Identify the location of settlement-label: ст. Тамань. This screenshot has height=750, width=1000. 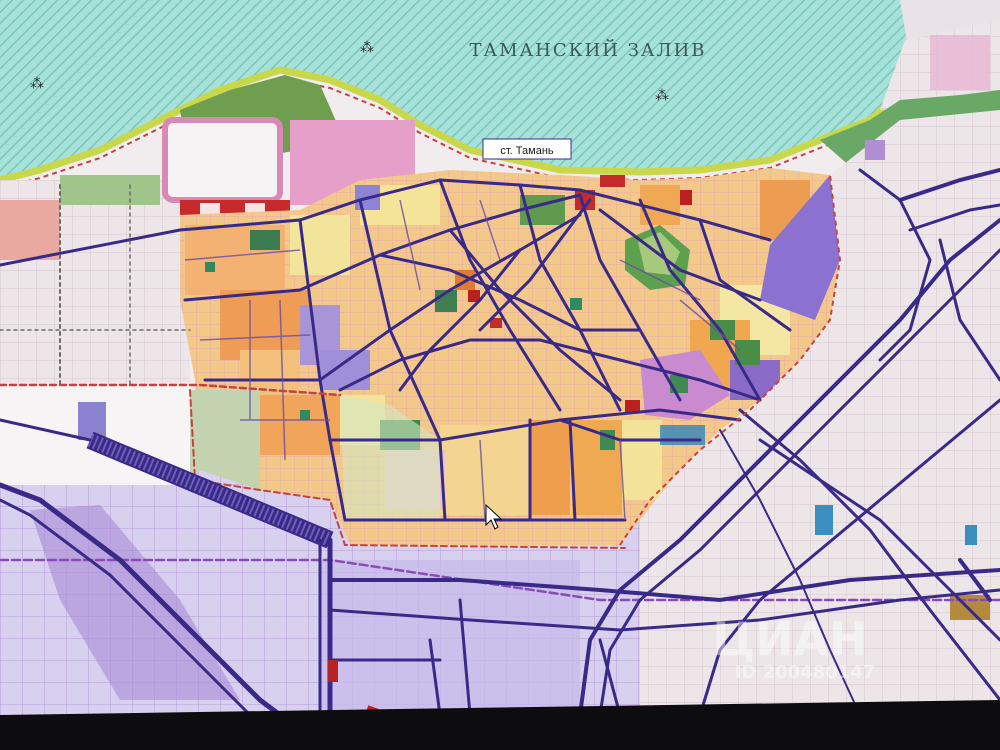
(527, 151).